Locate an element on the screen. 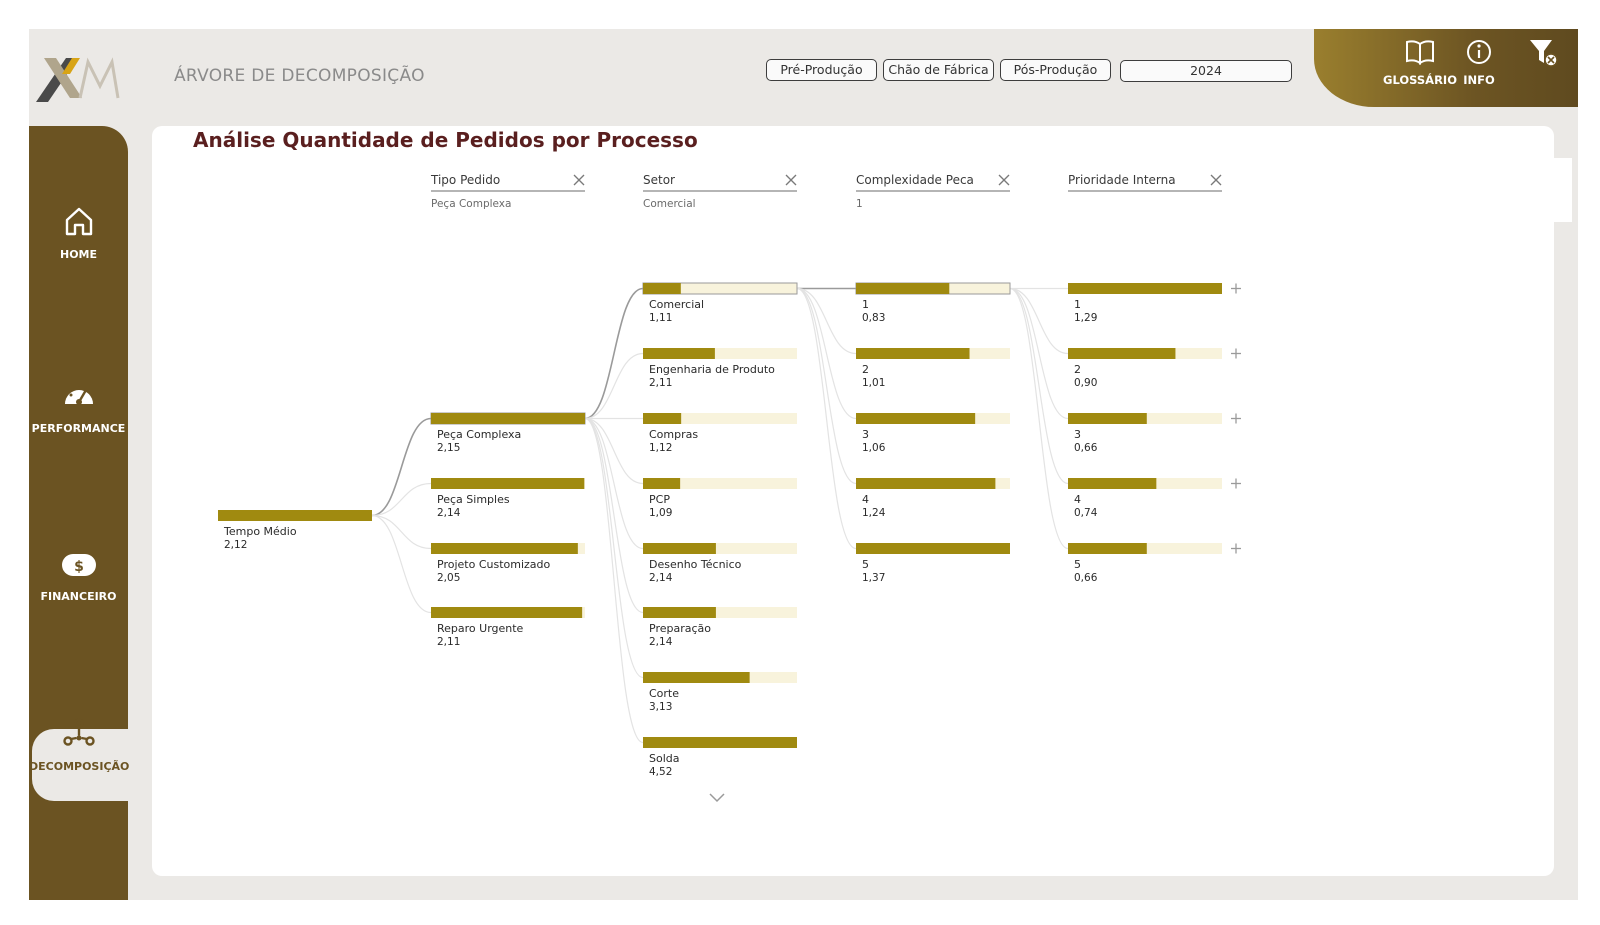 This screenshot has width=1600, height=925. btn-pos-producao: Pós-Produção is located at coordinates (1055, 70).